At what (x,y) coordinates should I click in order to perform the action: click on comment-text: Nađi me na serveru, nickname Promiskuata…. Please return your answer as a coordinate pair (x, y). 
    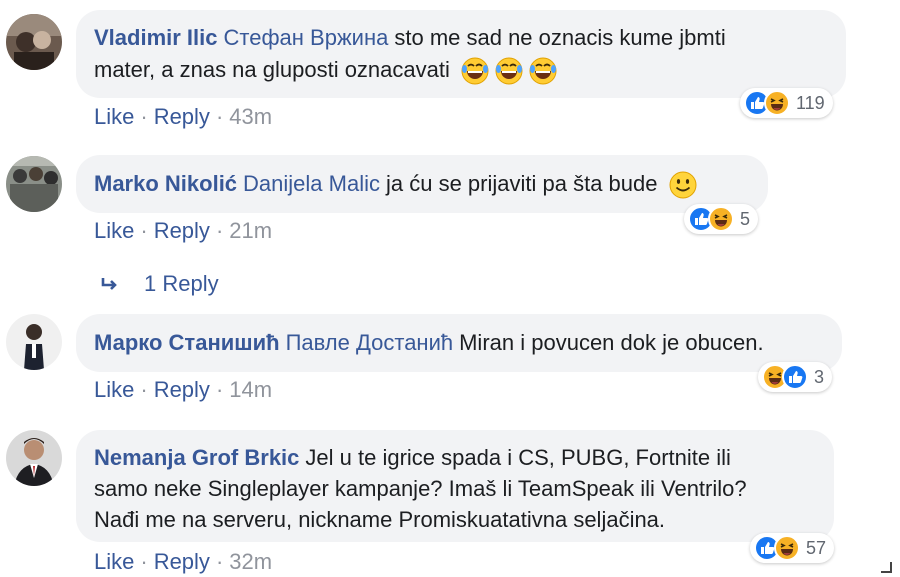
    Looking at the image, I should click on (380, 519).